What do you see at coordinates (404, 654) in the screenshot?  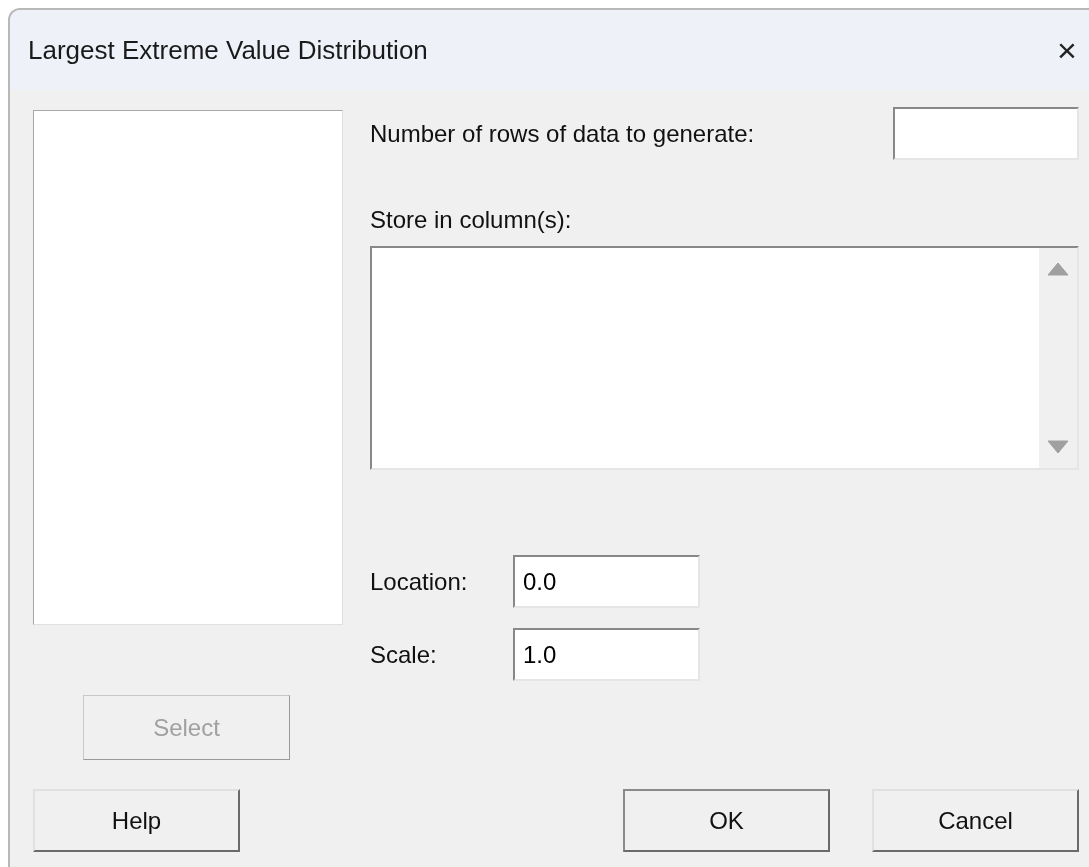 I see `field-label: Scale:` at bounding box center [404, 654].